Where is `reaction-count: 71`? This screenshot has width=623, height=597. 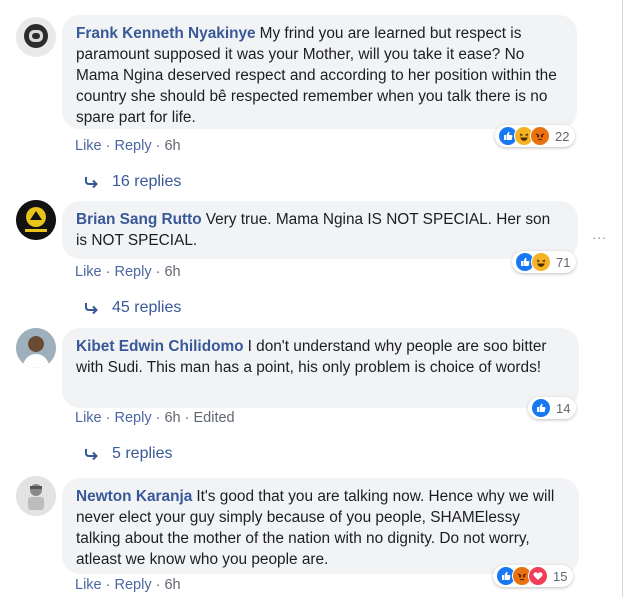
reaction-count: 71 is located at coordinates (563, 262).